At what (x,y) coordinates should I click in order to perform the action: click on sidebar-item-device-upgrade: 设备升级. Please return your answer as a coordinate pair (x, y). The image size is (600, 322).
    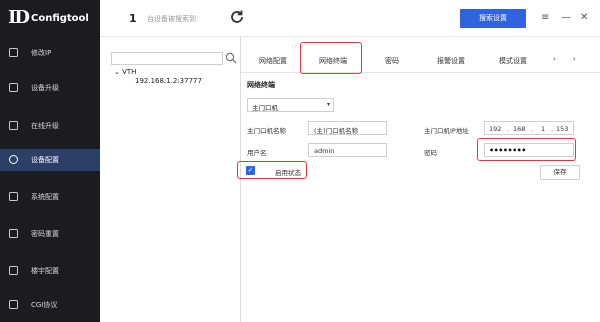
    Looking at the image, I should click on (50, 88).